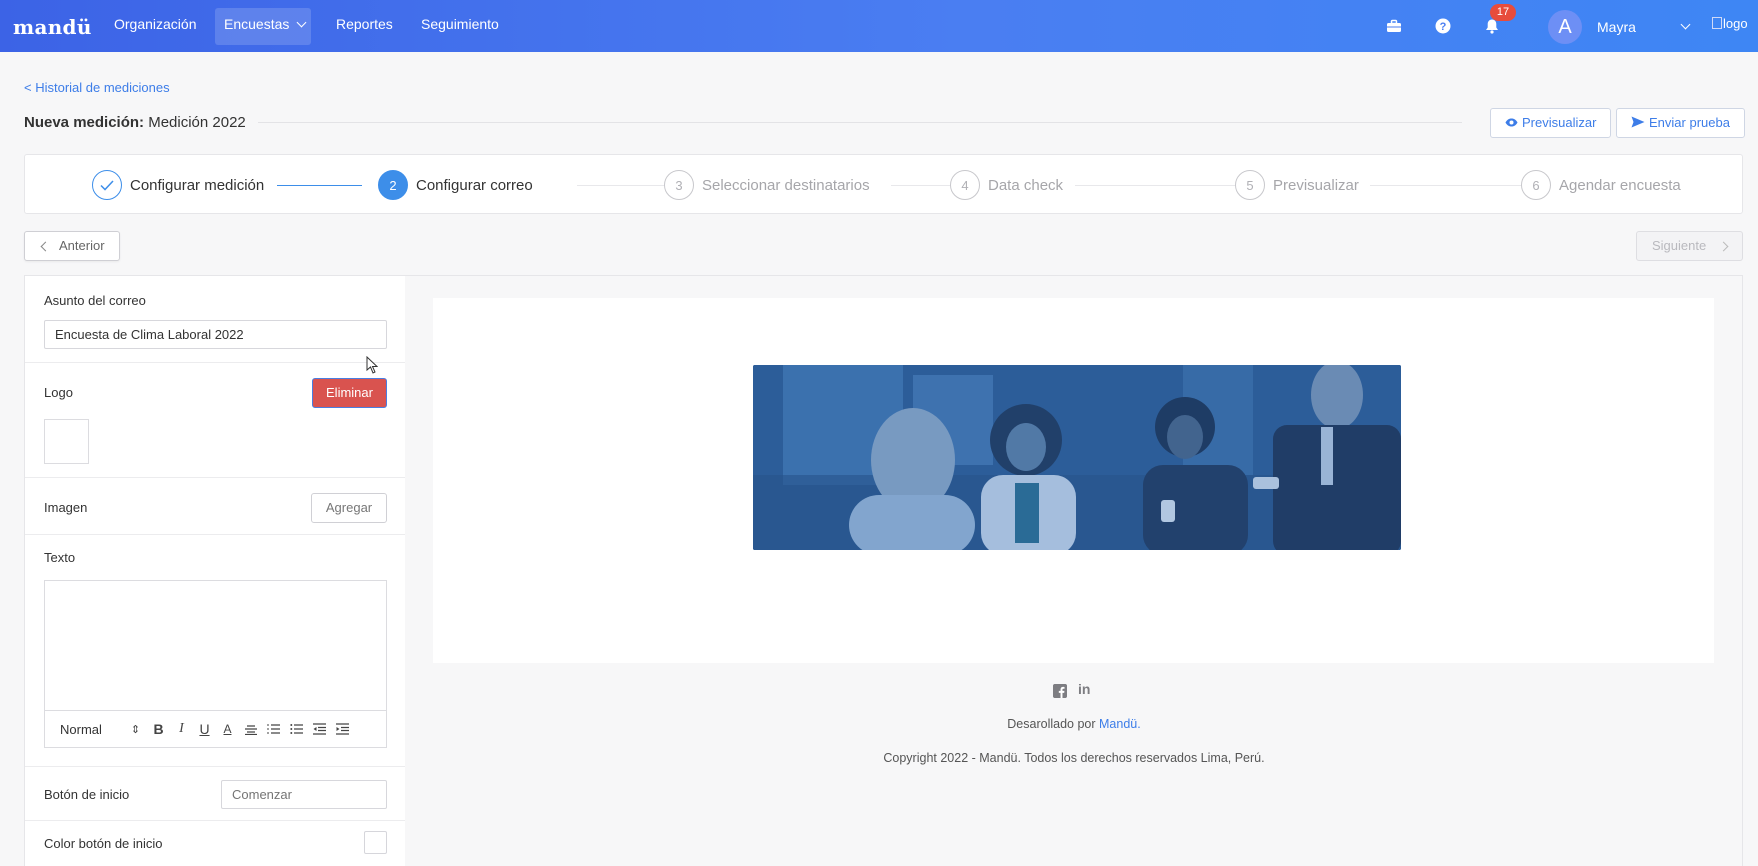 This screenshot has height=866, width=1758. I want to click on subject-section: Asunto del correo, so click(215, 319).